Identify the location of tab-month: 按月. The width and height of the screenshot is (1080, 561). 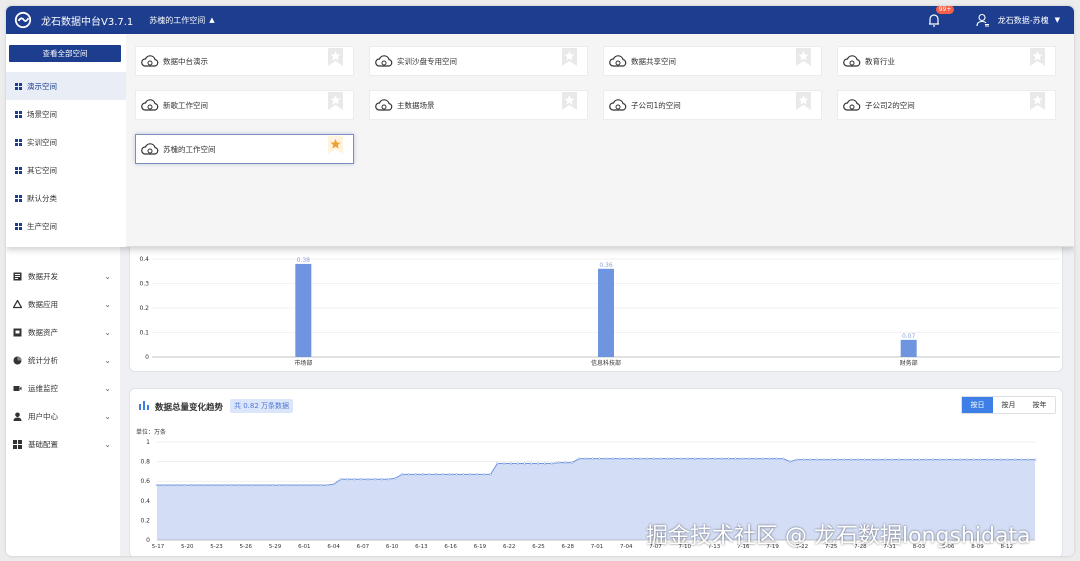
(1008, 405).